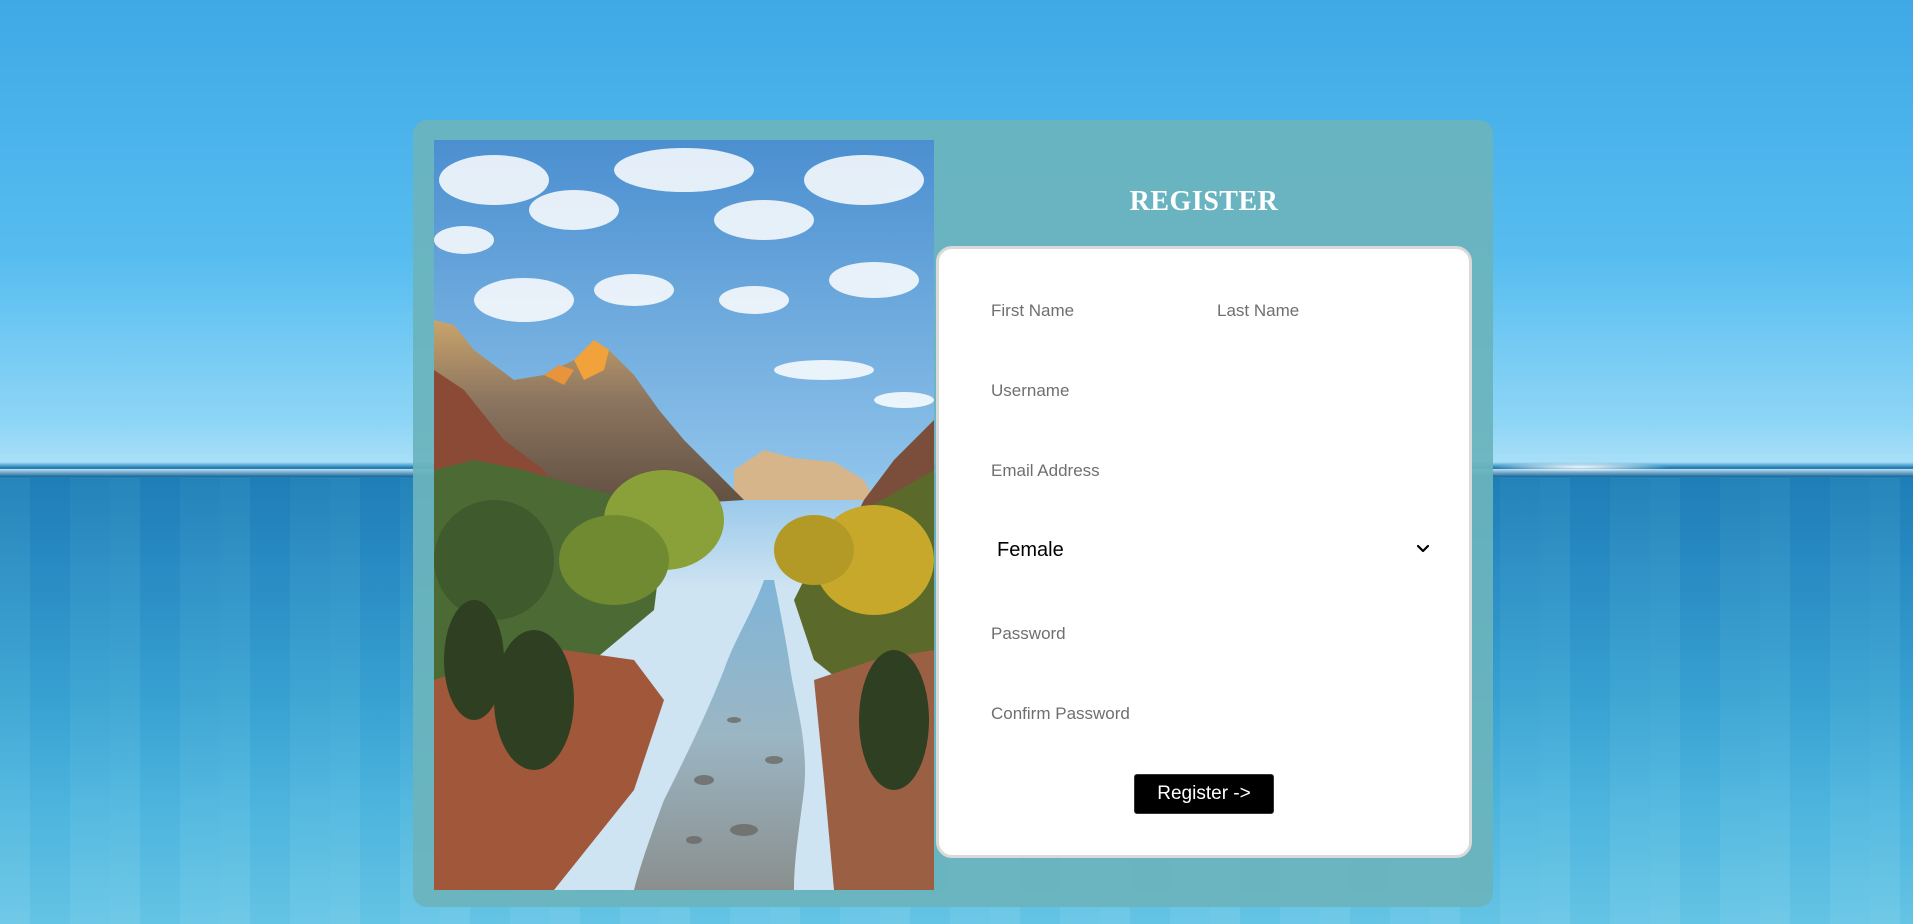 Image resolution: width=1913 pixels, height=924 pixels. Describe the element at coordinates (1091, 311) in the screenshot. I see `first-name-input` at that location.